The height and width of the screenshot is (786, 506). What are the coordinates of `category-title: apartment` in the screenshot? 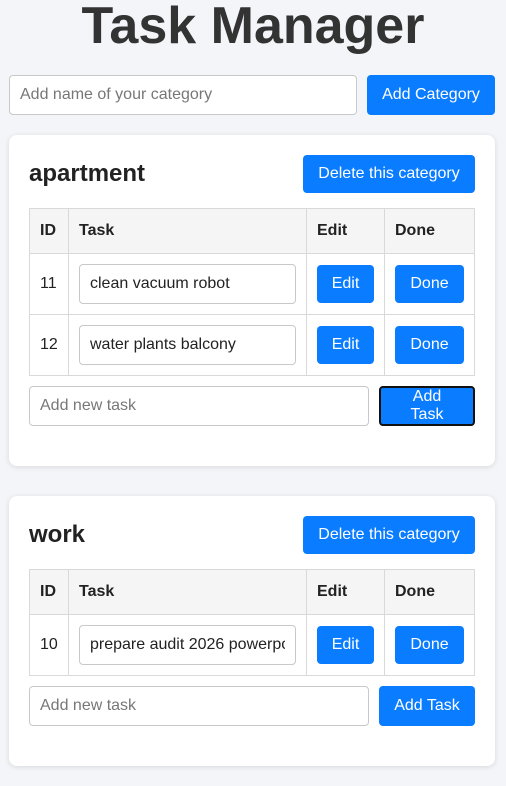 It's located at (87, 173).